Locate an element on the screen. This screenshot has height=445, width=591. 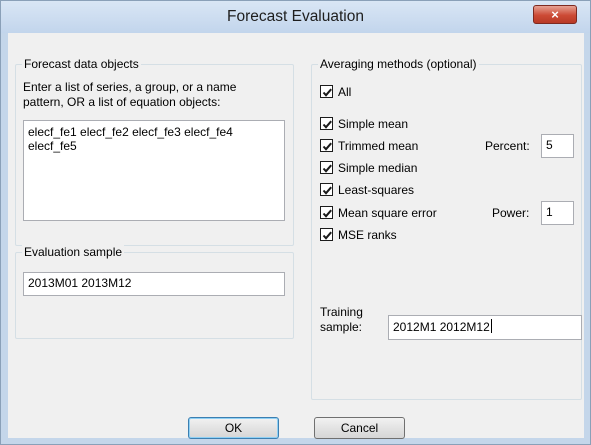
dialog-title: Forecast Evaluation is located at coordinates (295, 16).